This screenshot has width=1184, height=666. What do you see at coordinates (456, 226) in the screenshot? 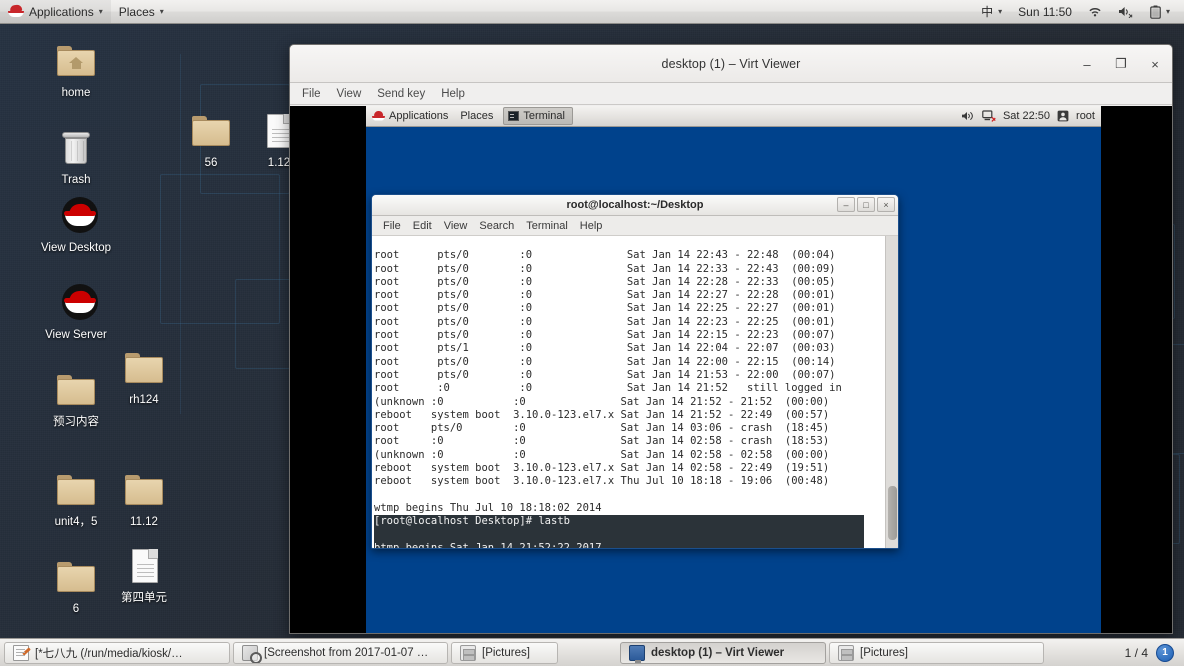
I see `terminal-menu-view: View` at bounding box center [456, 226].